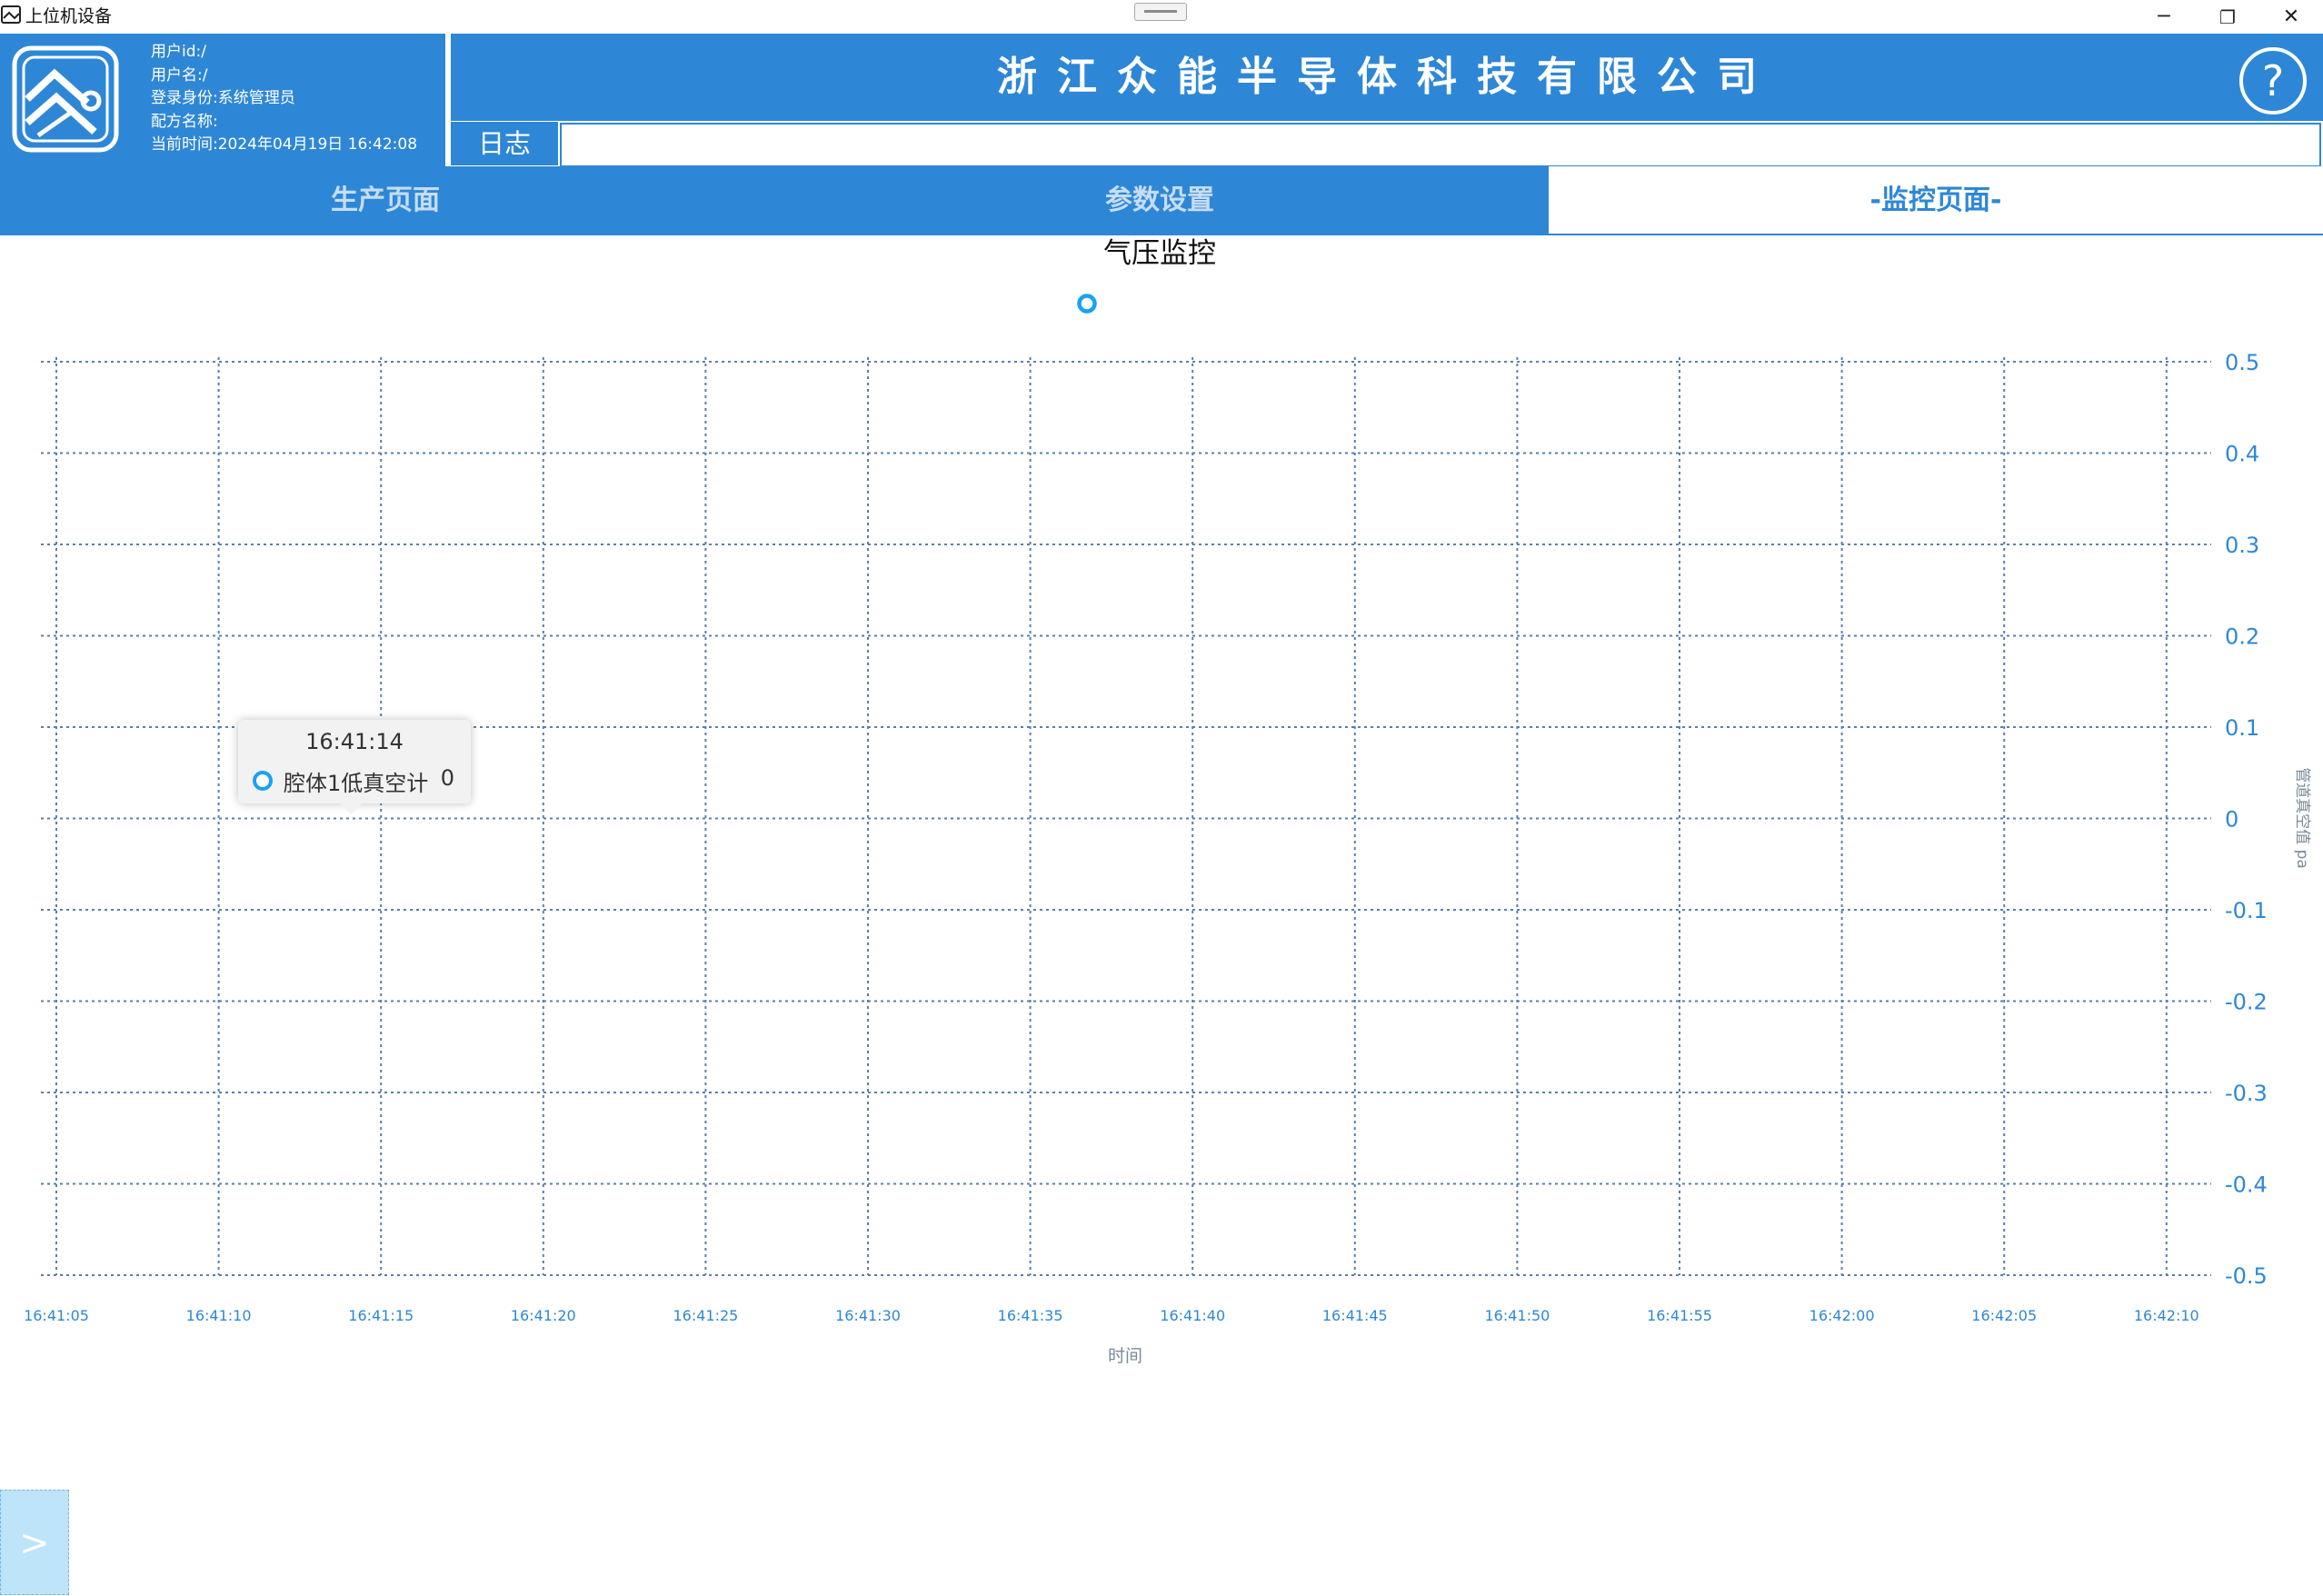 The image size is (2323, 1596). I want to click on current-time: 当前时间:2024年04月19日 16:42:08, so click(284, 144).